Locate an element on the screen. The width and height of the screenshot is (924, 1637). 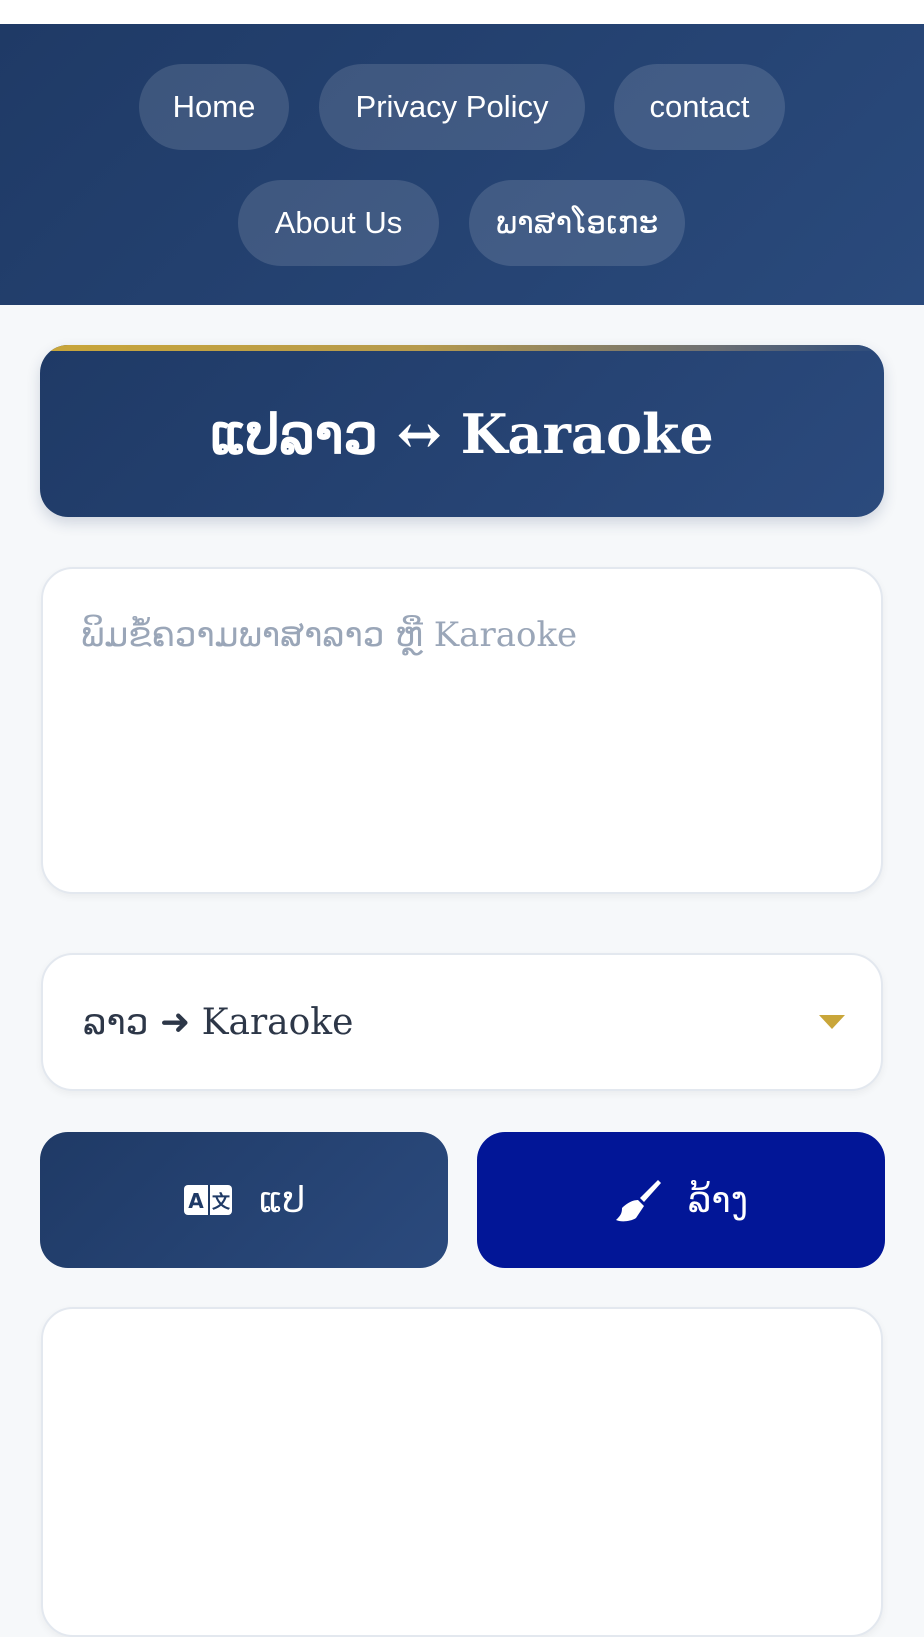
translate-button-label: ແປ is located at coordinates (282, 1200).